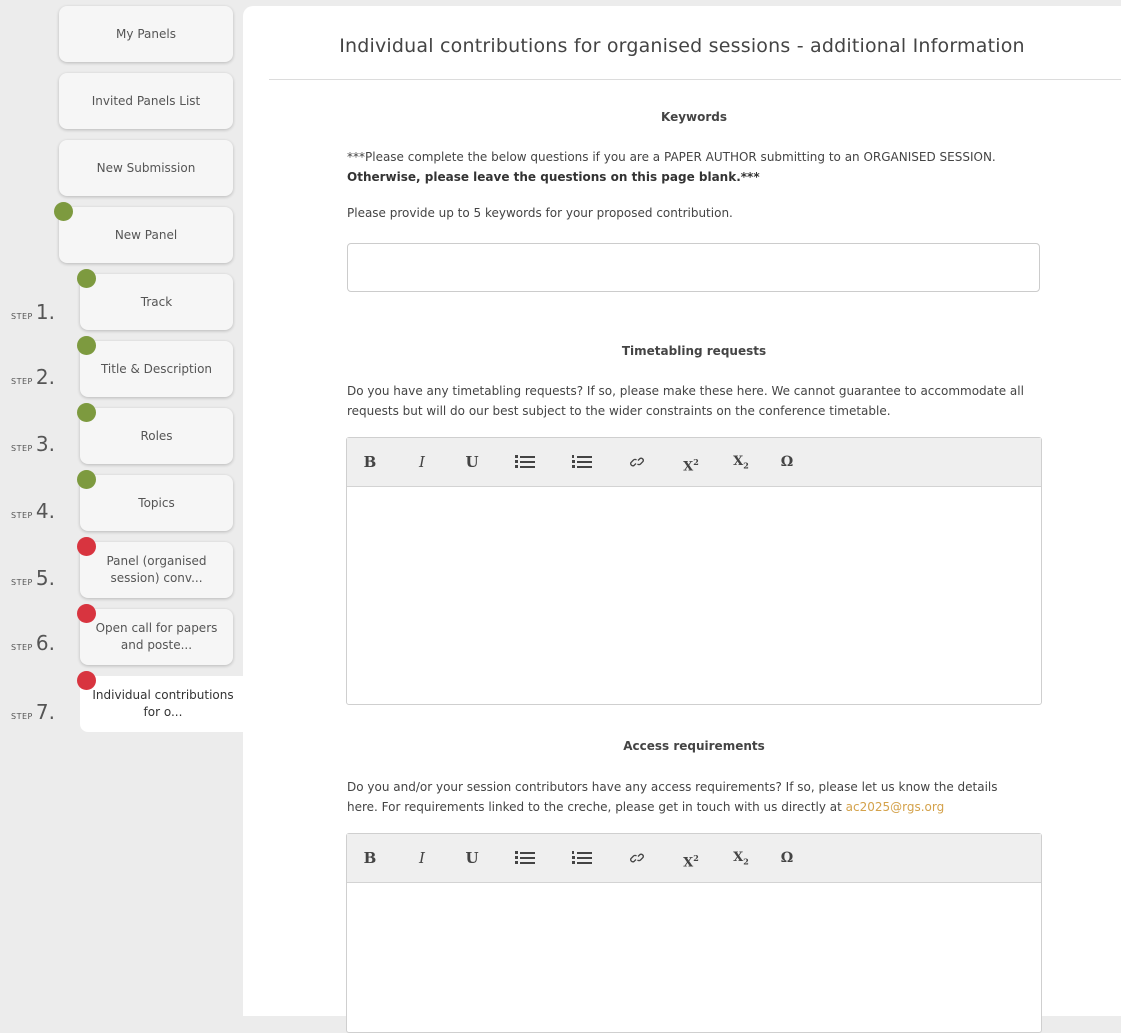 The width and height of the screenshot is (1121, 1033). I want to click on nav-label: New Panel, so click(146, 234).